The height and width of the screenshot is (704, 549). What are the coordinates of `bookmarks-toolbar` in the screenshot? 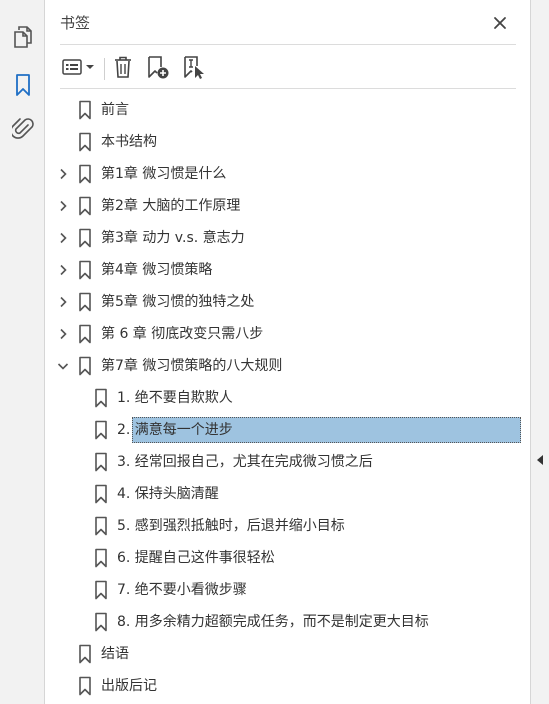 It's located at (288, 67).